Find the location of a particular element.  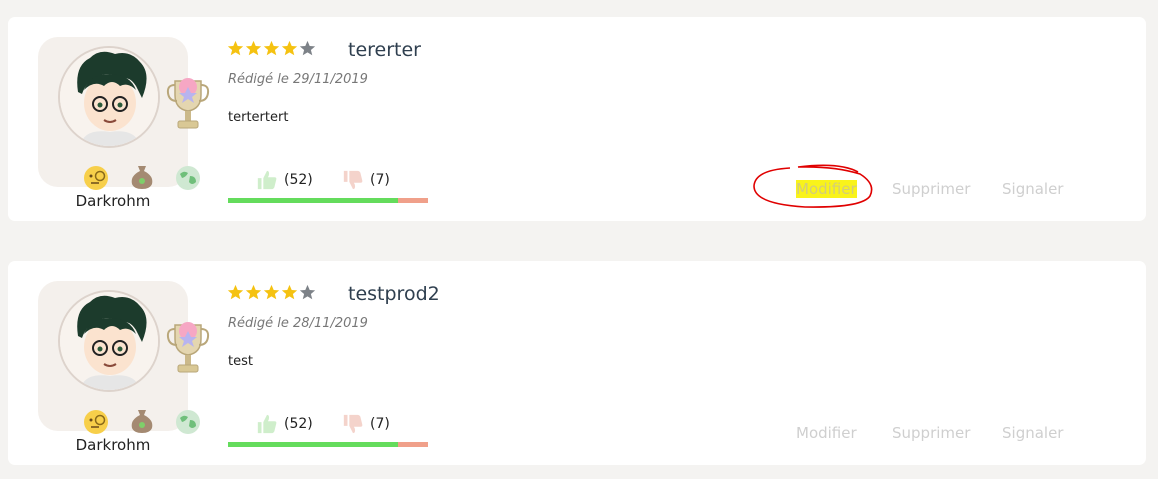

modify-button: Modifier is located at coordinates (826, 433).